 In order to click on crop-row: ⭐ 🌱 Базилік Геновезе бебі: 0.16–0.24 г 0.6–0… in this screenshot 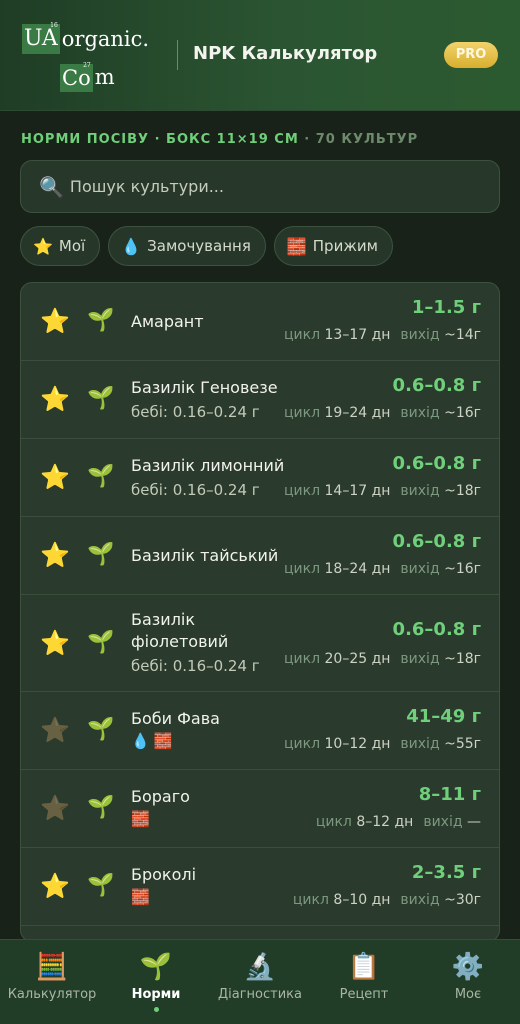, I will do `click(260, 400)`.